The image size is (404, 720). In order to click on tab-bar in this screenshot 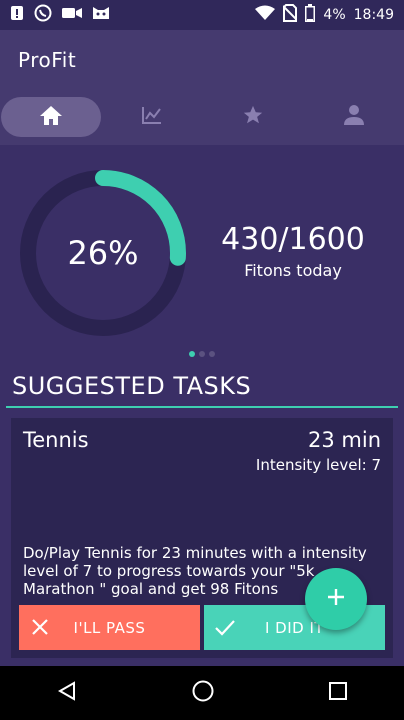, I will do `click(202, 117)`.